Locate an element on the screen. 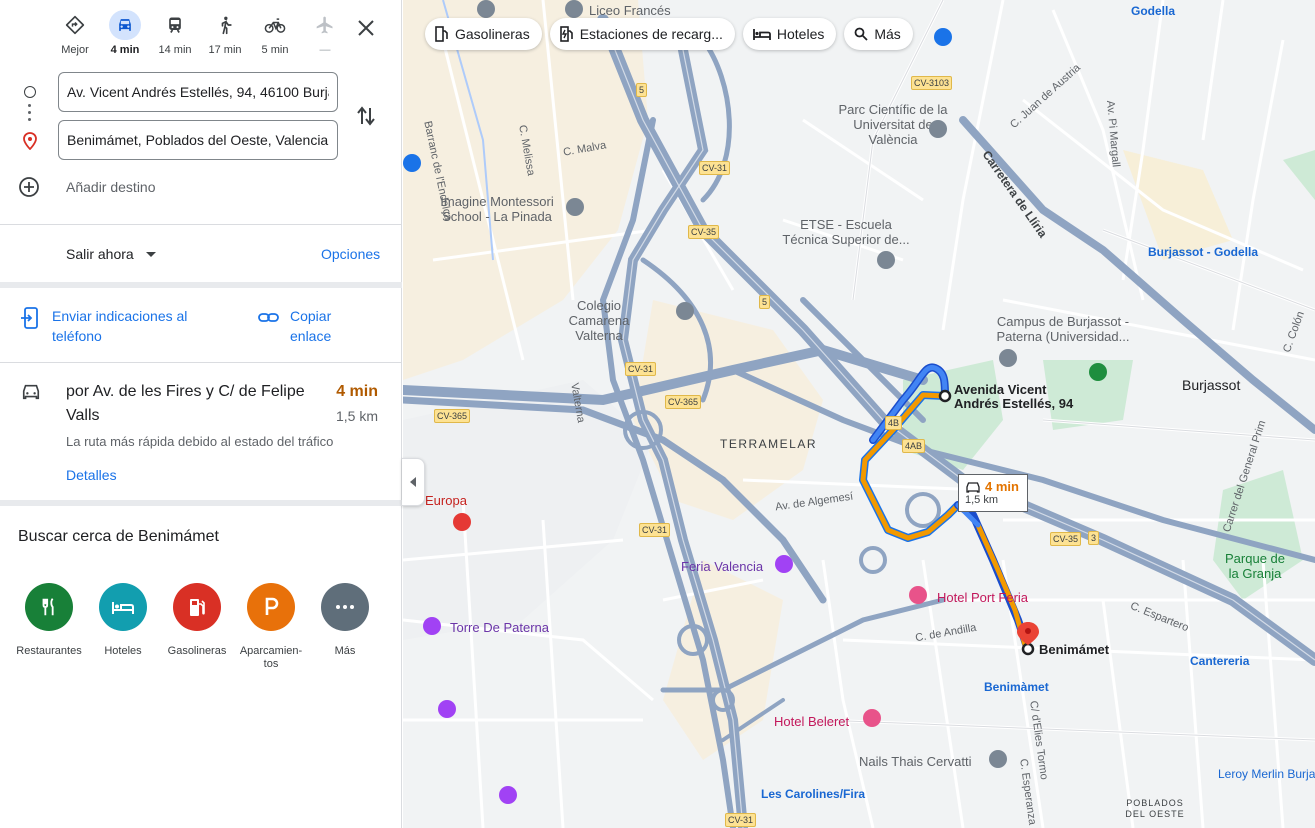 The width and height of the screenshot is (1315, 828). mode-label: 5 min is located at coordinates (275, 50).